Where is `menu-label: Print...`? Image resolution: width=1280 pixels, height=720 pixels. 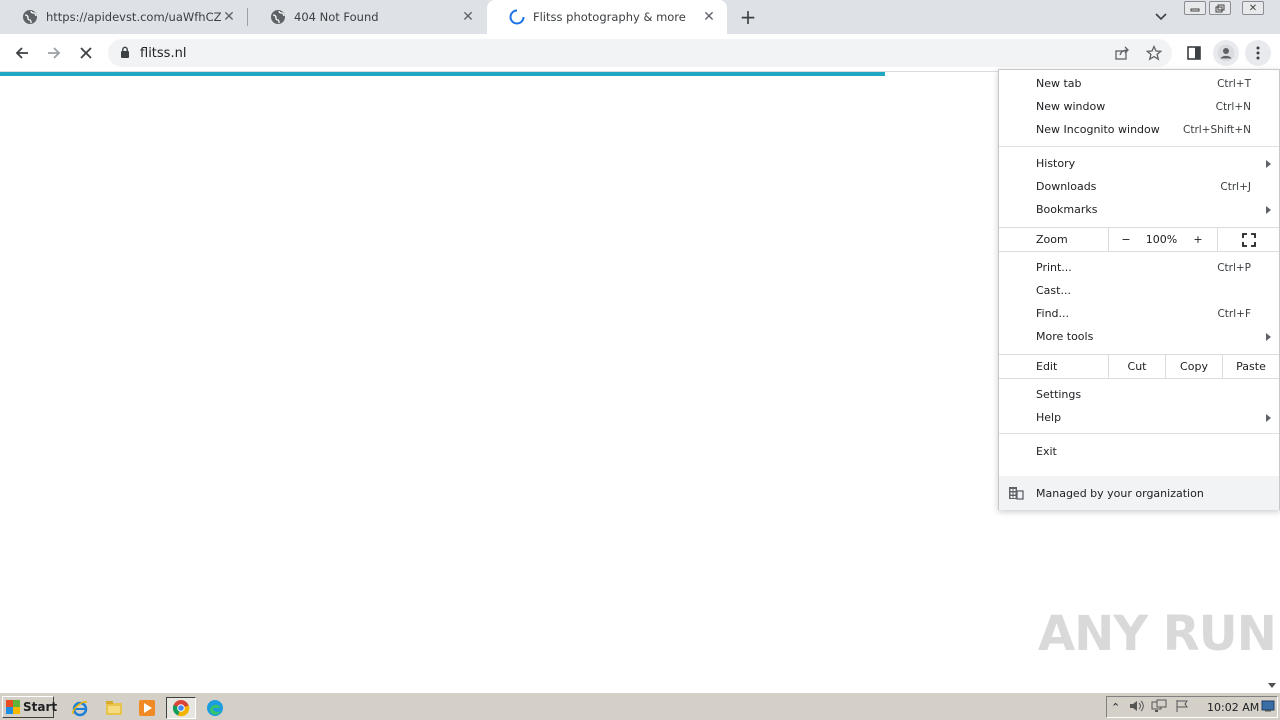
menu-label: Print... is located at coordinates (1054, 267).